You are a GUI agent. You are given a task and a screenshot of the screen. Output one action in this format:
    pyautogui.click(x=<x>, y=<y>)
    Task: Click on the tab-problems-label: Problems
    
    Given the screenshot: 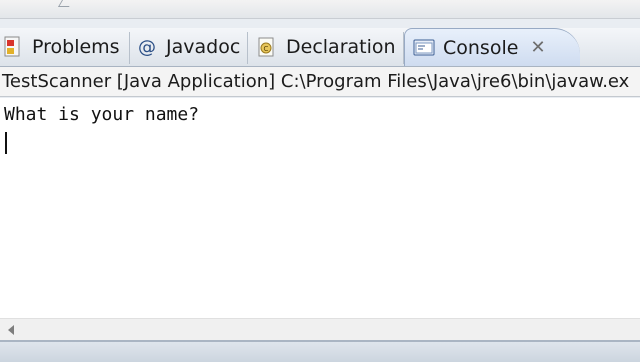 What is the action you would take?
    pyautogui.click(x=76, y=47)
    